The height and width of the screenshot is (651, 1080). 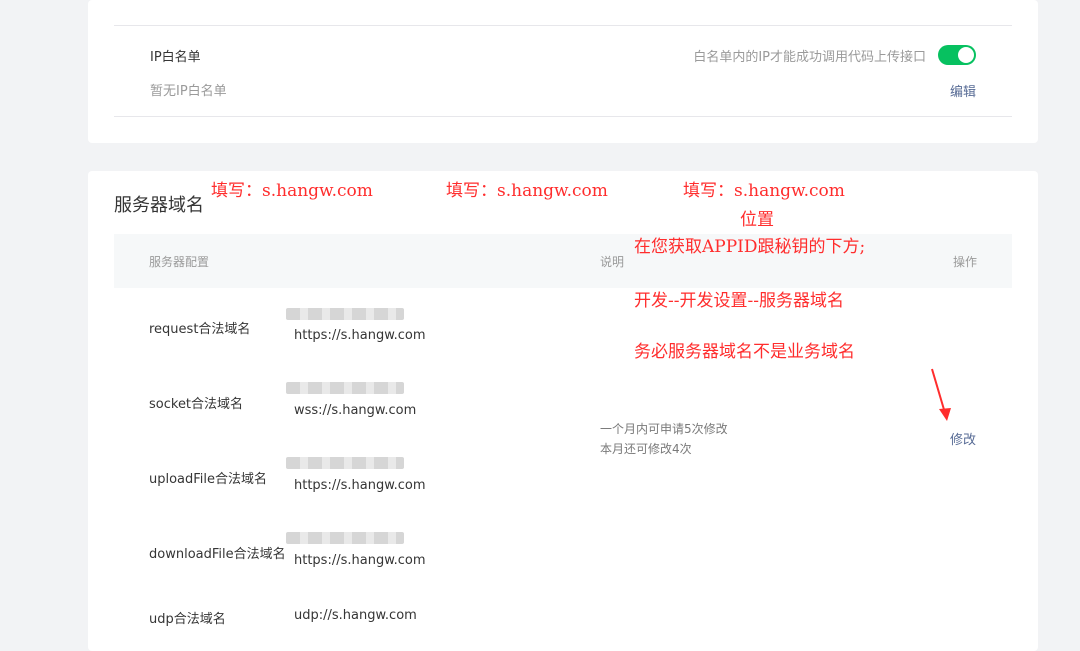 I want to click on row-label: udp合法域名, so click(x=187, y=619).